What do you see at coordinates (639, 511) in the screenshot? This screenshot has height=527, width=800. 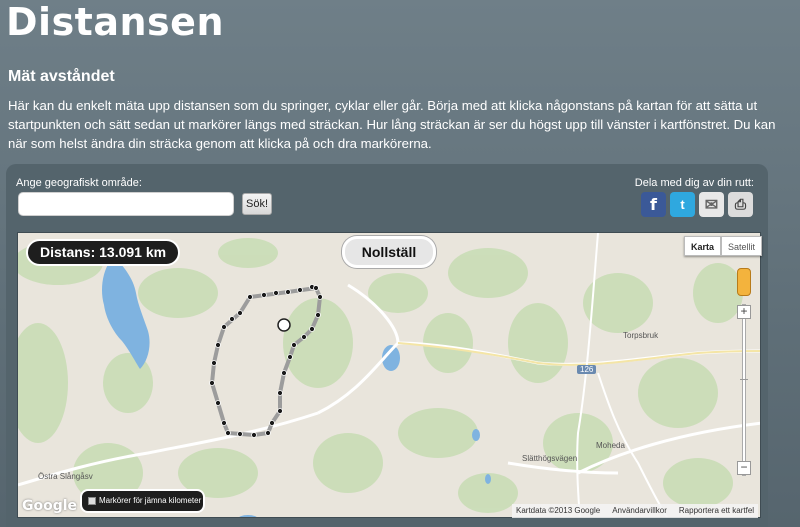 I see `terms-link: Användarvillkor` at bounding box center [639, 511].